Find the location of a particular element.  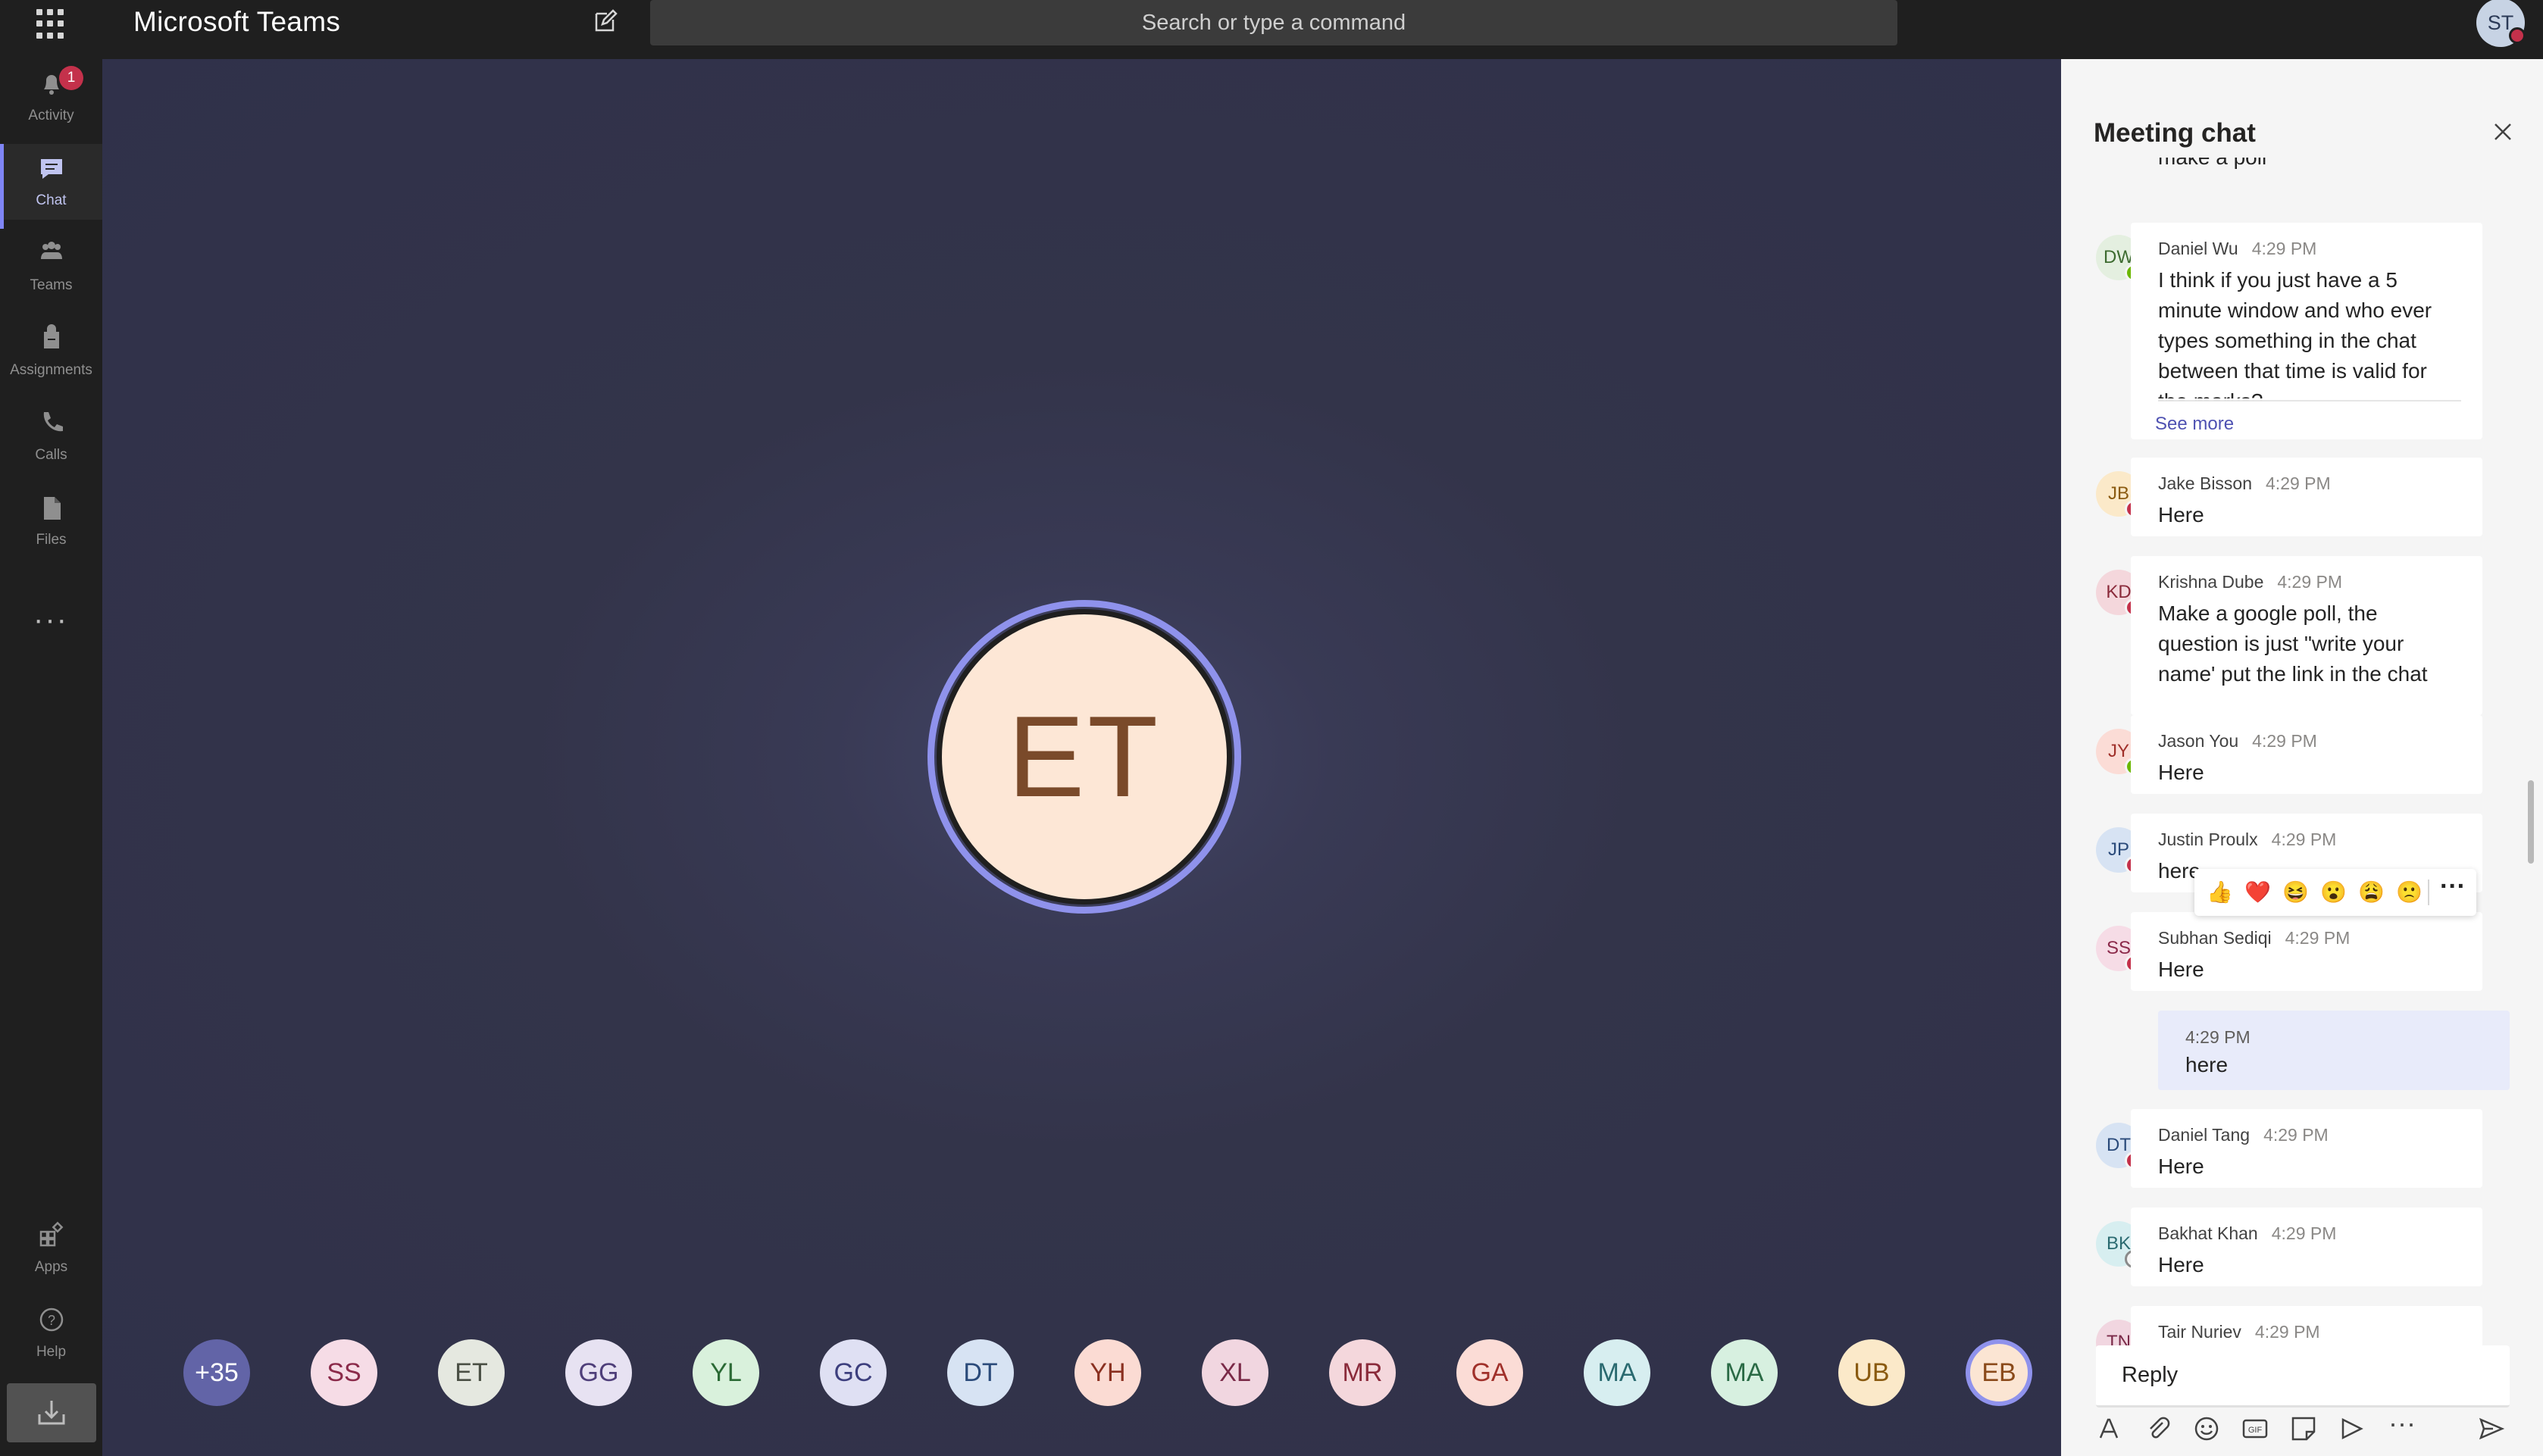

download-app-button is located at coordinates (51, 1412).